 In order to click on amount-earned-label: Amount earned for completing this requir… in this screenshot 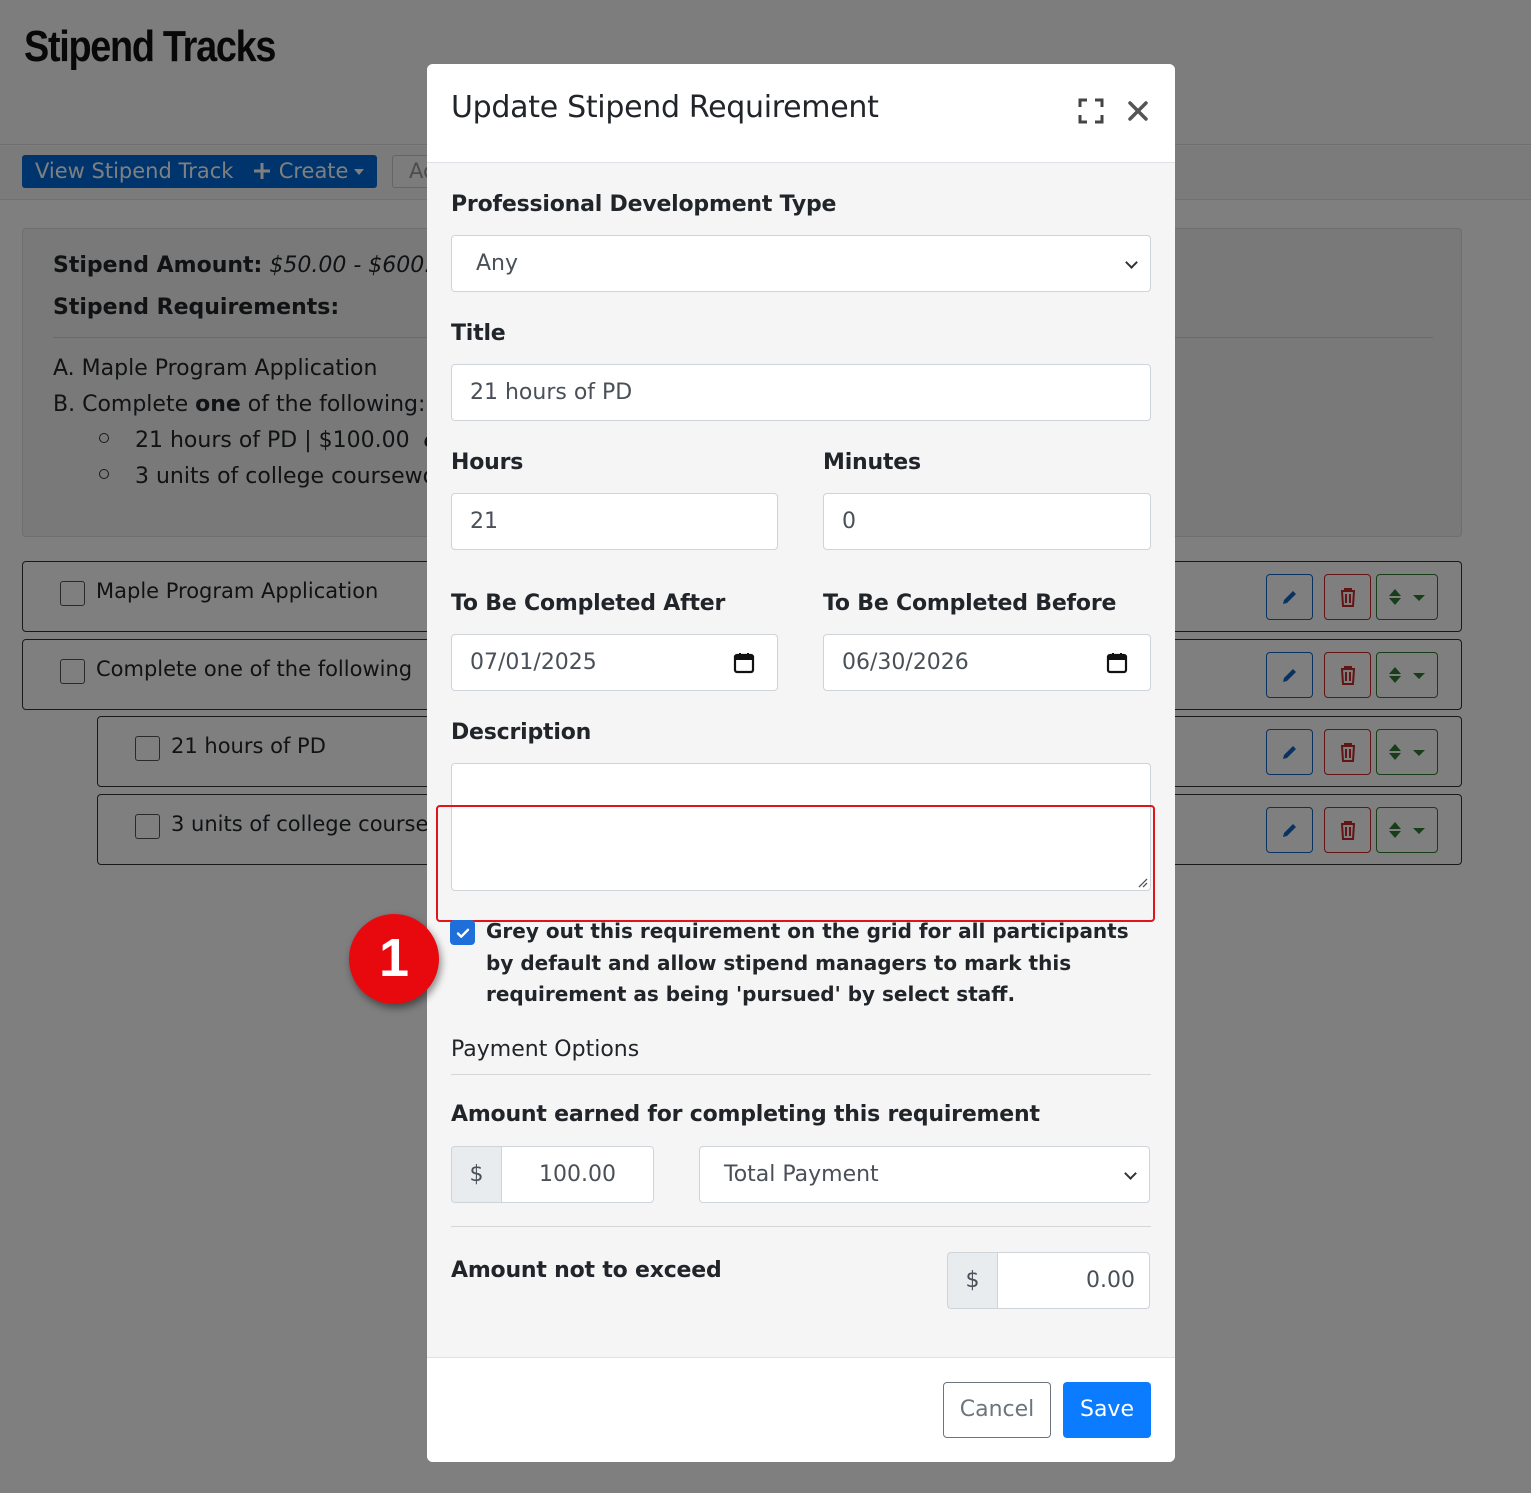, I will do `click(745, 1114)`.